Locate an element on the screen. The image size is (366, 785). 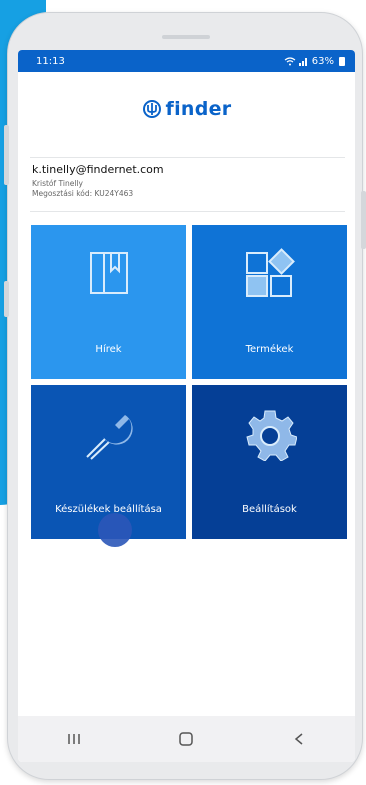
divider-top is located at coordinates (187, 157).